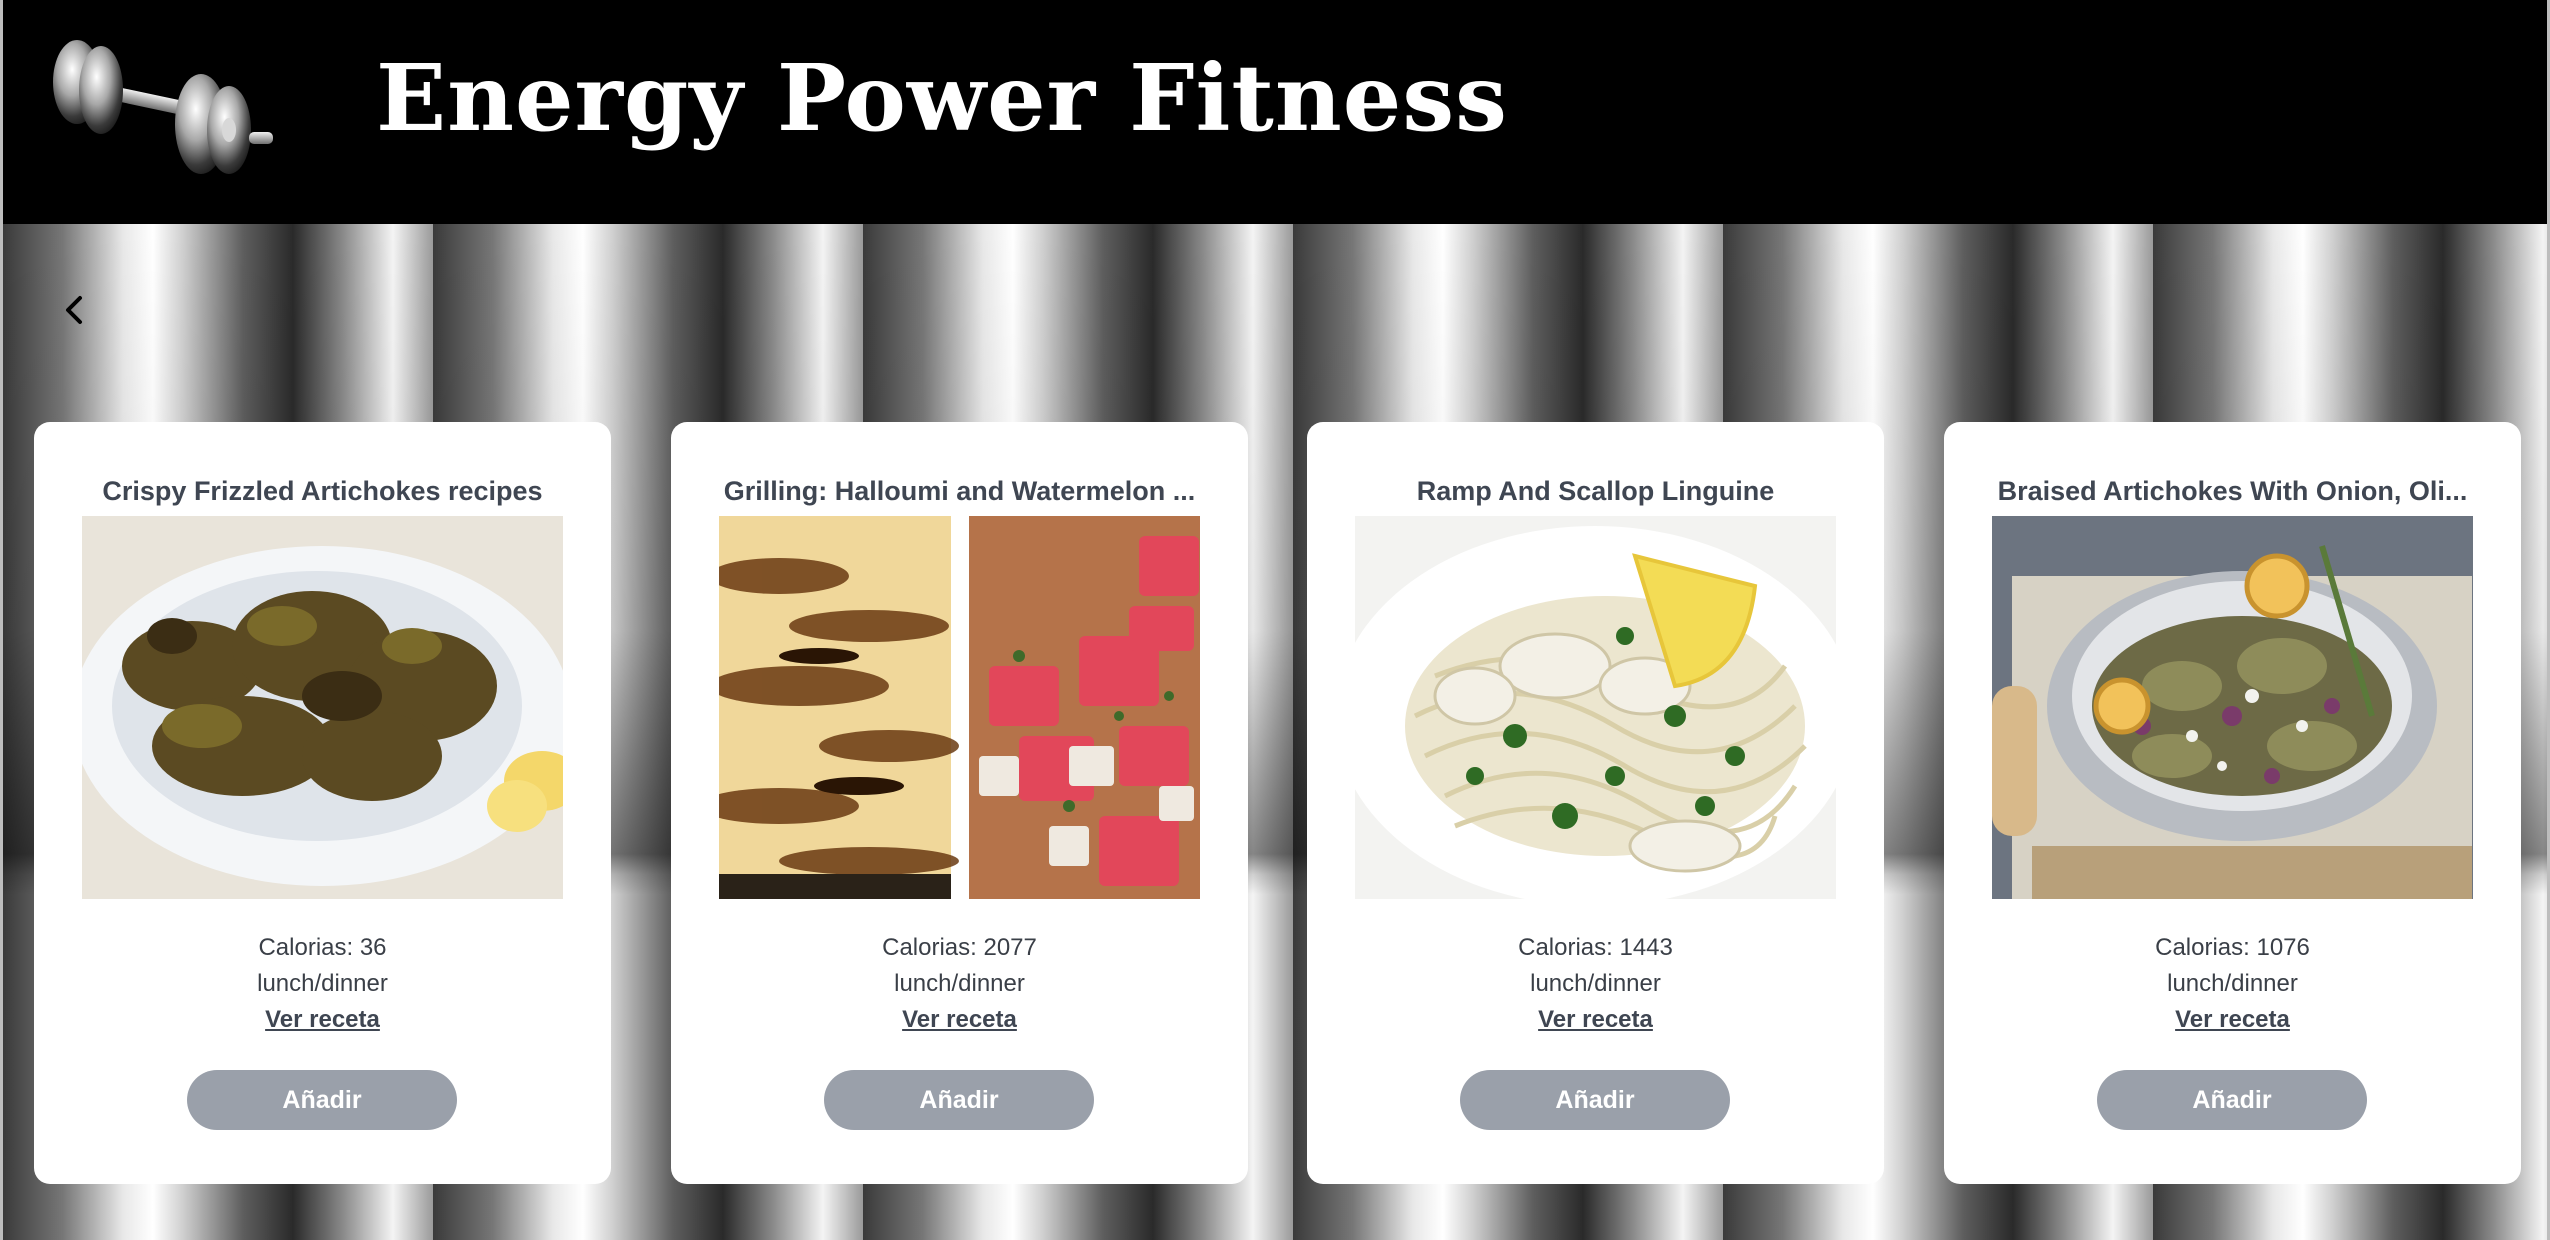 The image size is (2550, 1240). Describe the element at coordinates (2232, 947) in the screenshot. I see `recipe-calories: Calorias: 1076` at that location.